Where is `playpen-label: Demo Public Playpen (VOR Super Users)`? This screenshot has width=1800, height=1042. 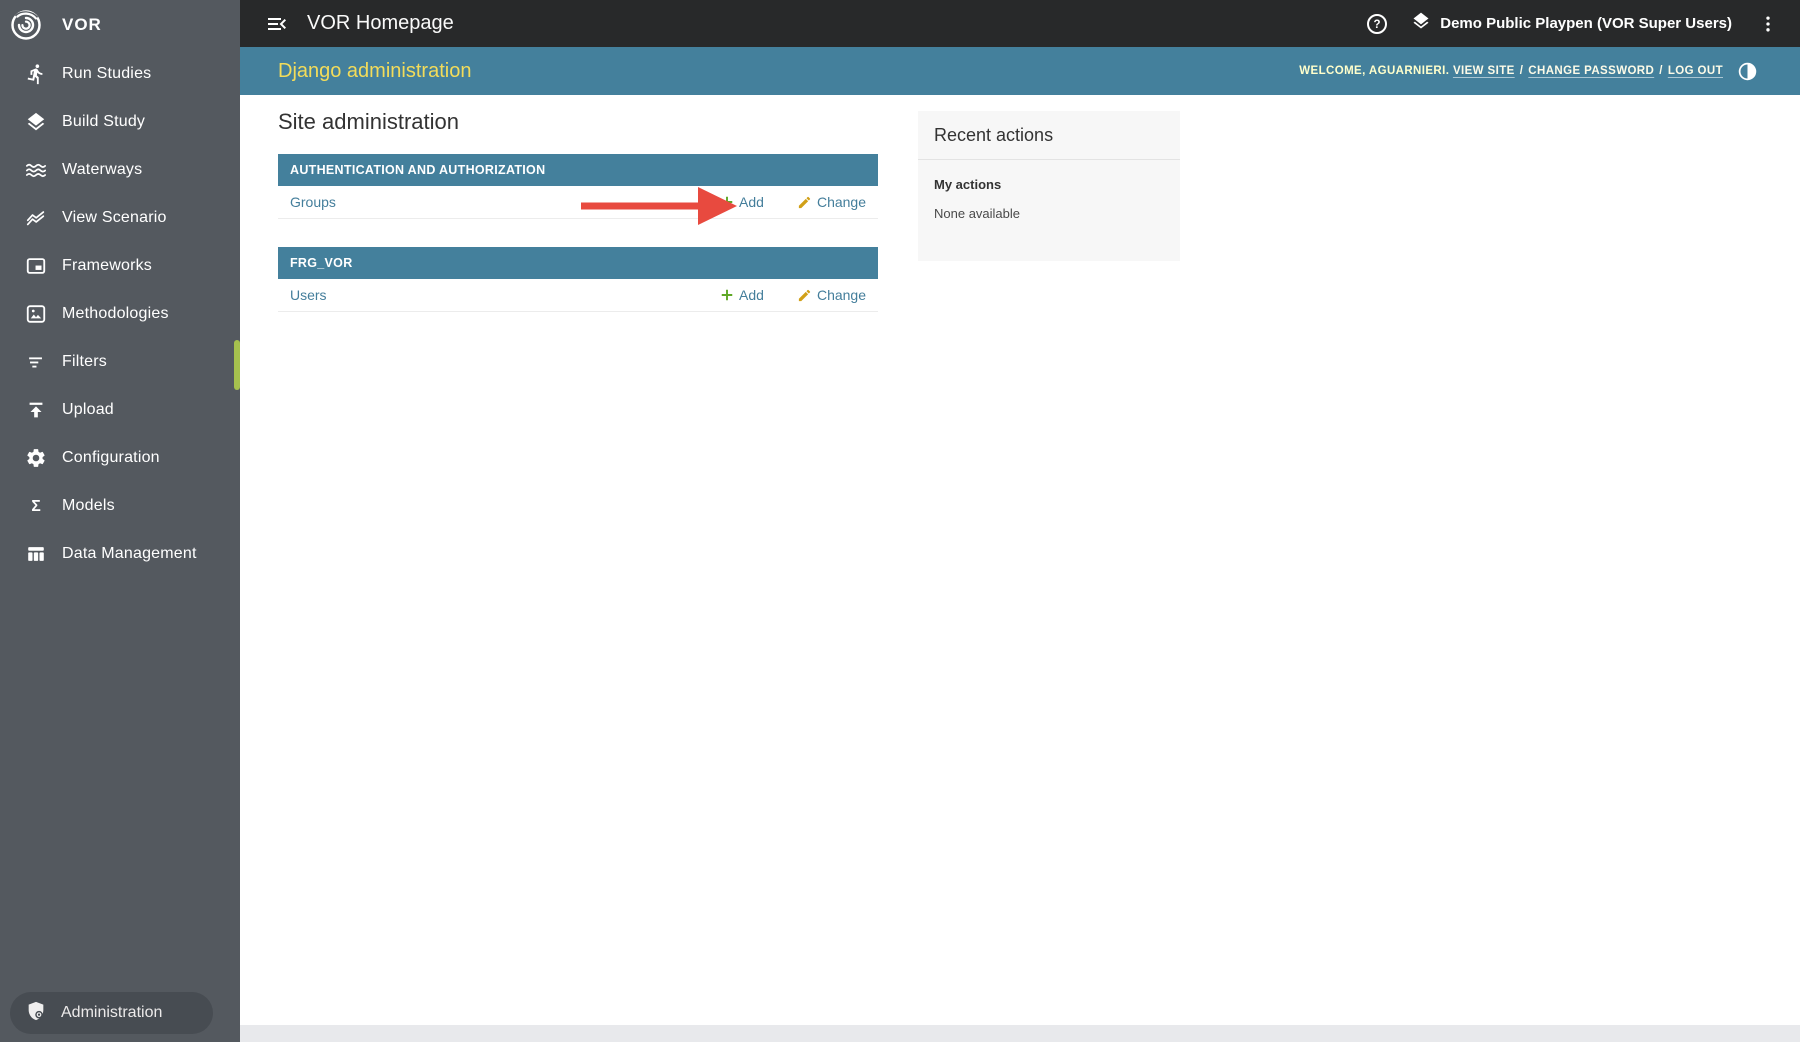
playpen-label: Demo Public Playpen (VOR Super Users) is located at coordinates (1586, 23).